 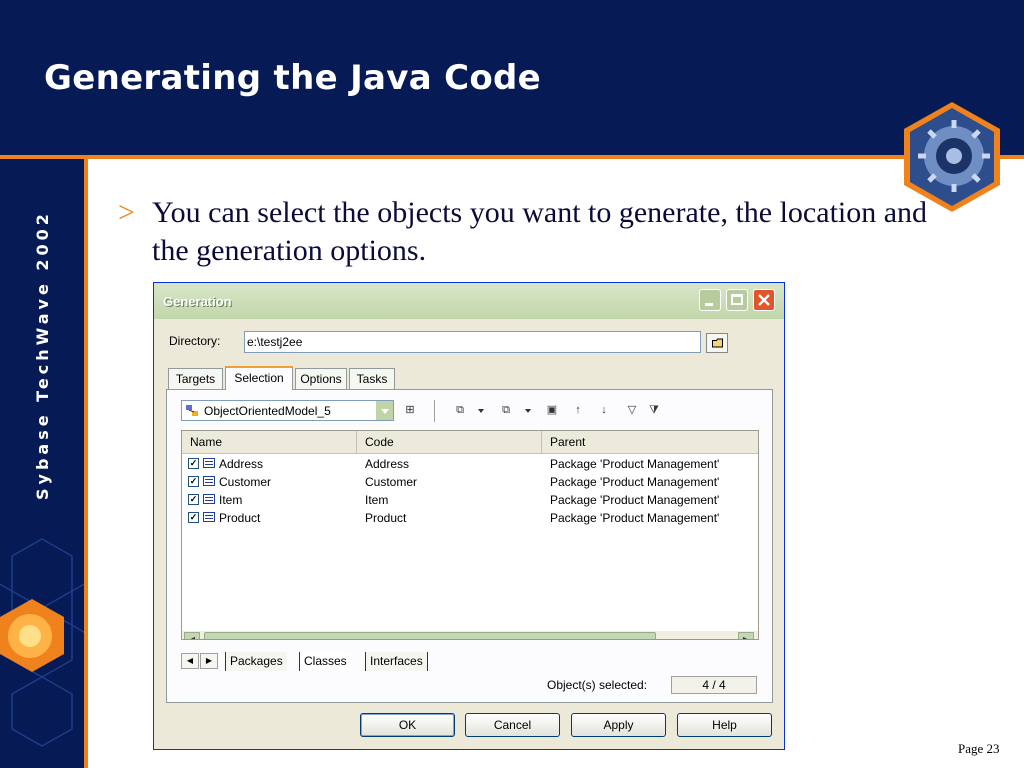 What do you see at coordinates (709, 304) in the screenshot?
I see `minimize-icon` at bounding box center [709, 304].